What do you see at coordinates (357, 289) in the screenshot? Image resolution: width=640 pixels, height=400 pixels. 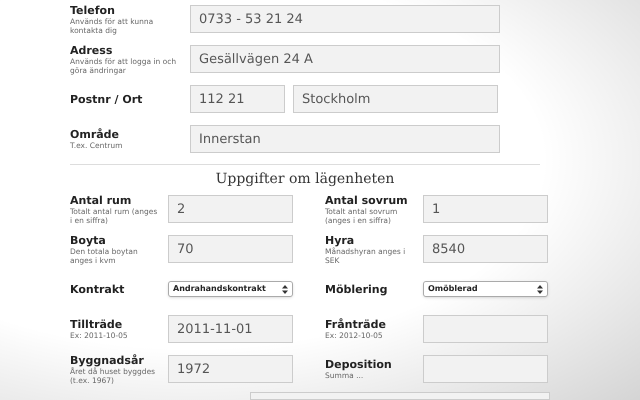 I see `field-label: Möblering` at bounding box center [357, 289].